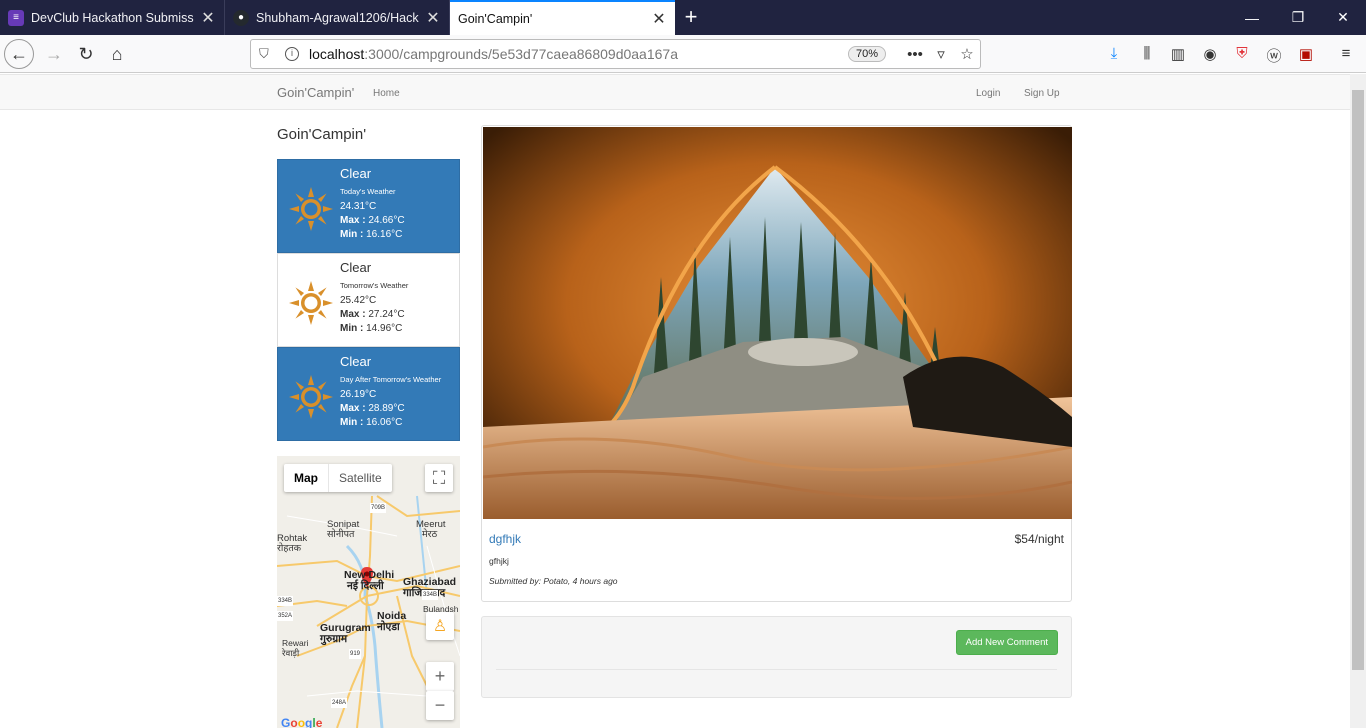 This screenshot has width=1366, height=728. I want to click on back-button: ←, so click(19, 54).